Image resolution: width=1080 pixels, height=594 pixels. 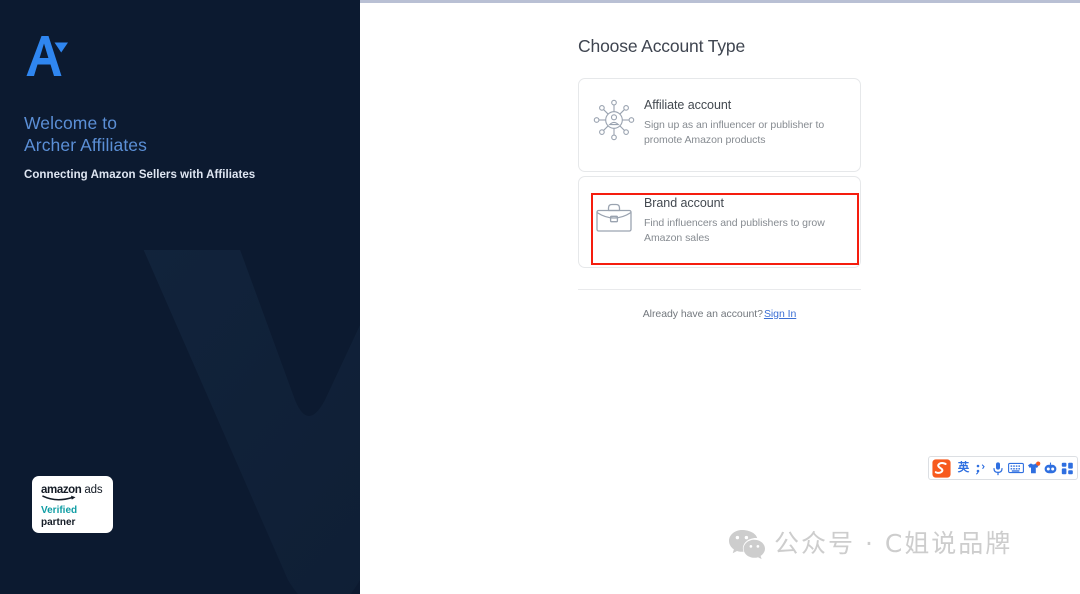 I want to click on robot-icon, so click(x=1050, y=467).